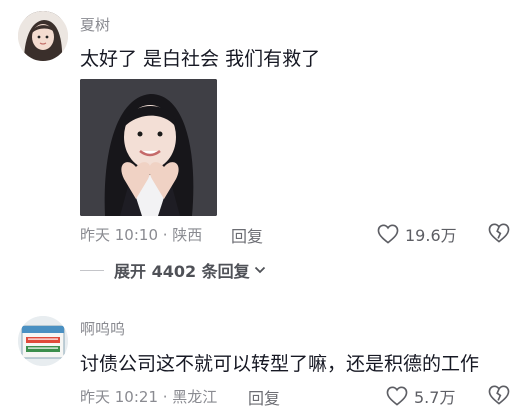  What do you see at coordinates (141, 235) in the screenshot?
I see `comment-meta: 昨天 10:10 · 陕西` at bounding box center [141, 235].